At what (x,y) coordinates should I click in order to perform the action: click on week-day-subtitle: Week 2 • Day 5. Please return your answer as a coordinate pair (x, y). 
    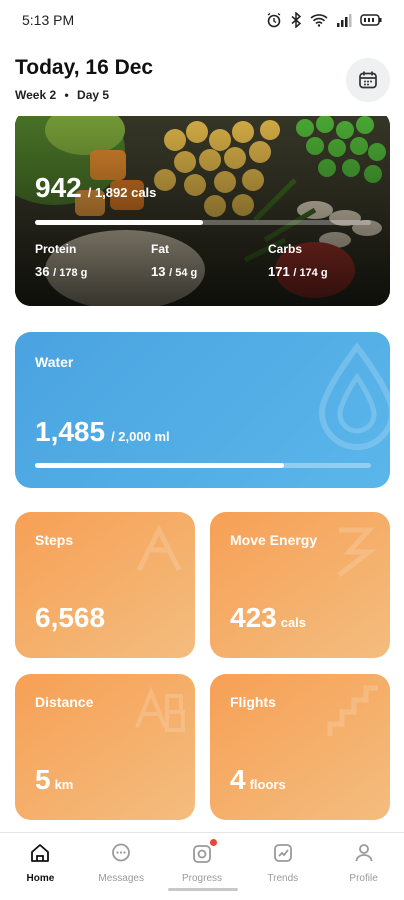
    Looking at the image, I should click on (62, 95).